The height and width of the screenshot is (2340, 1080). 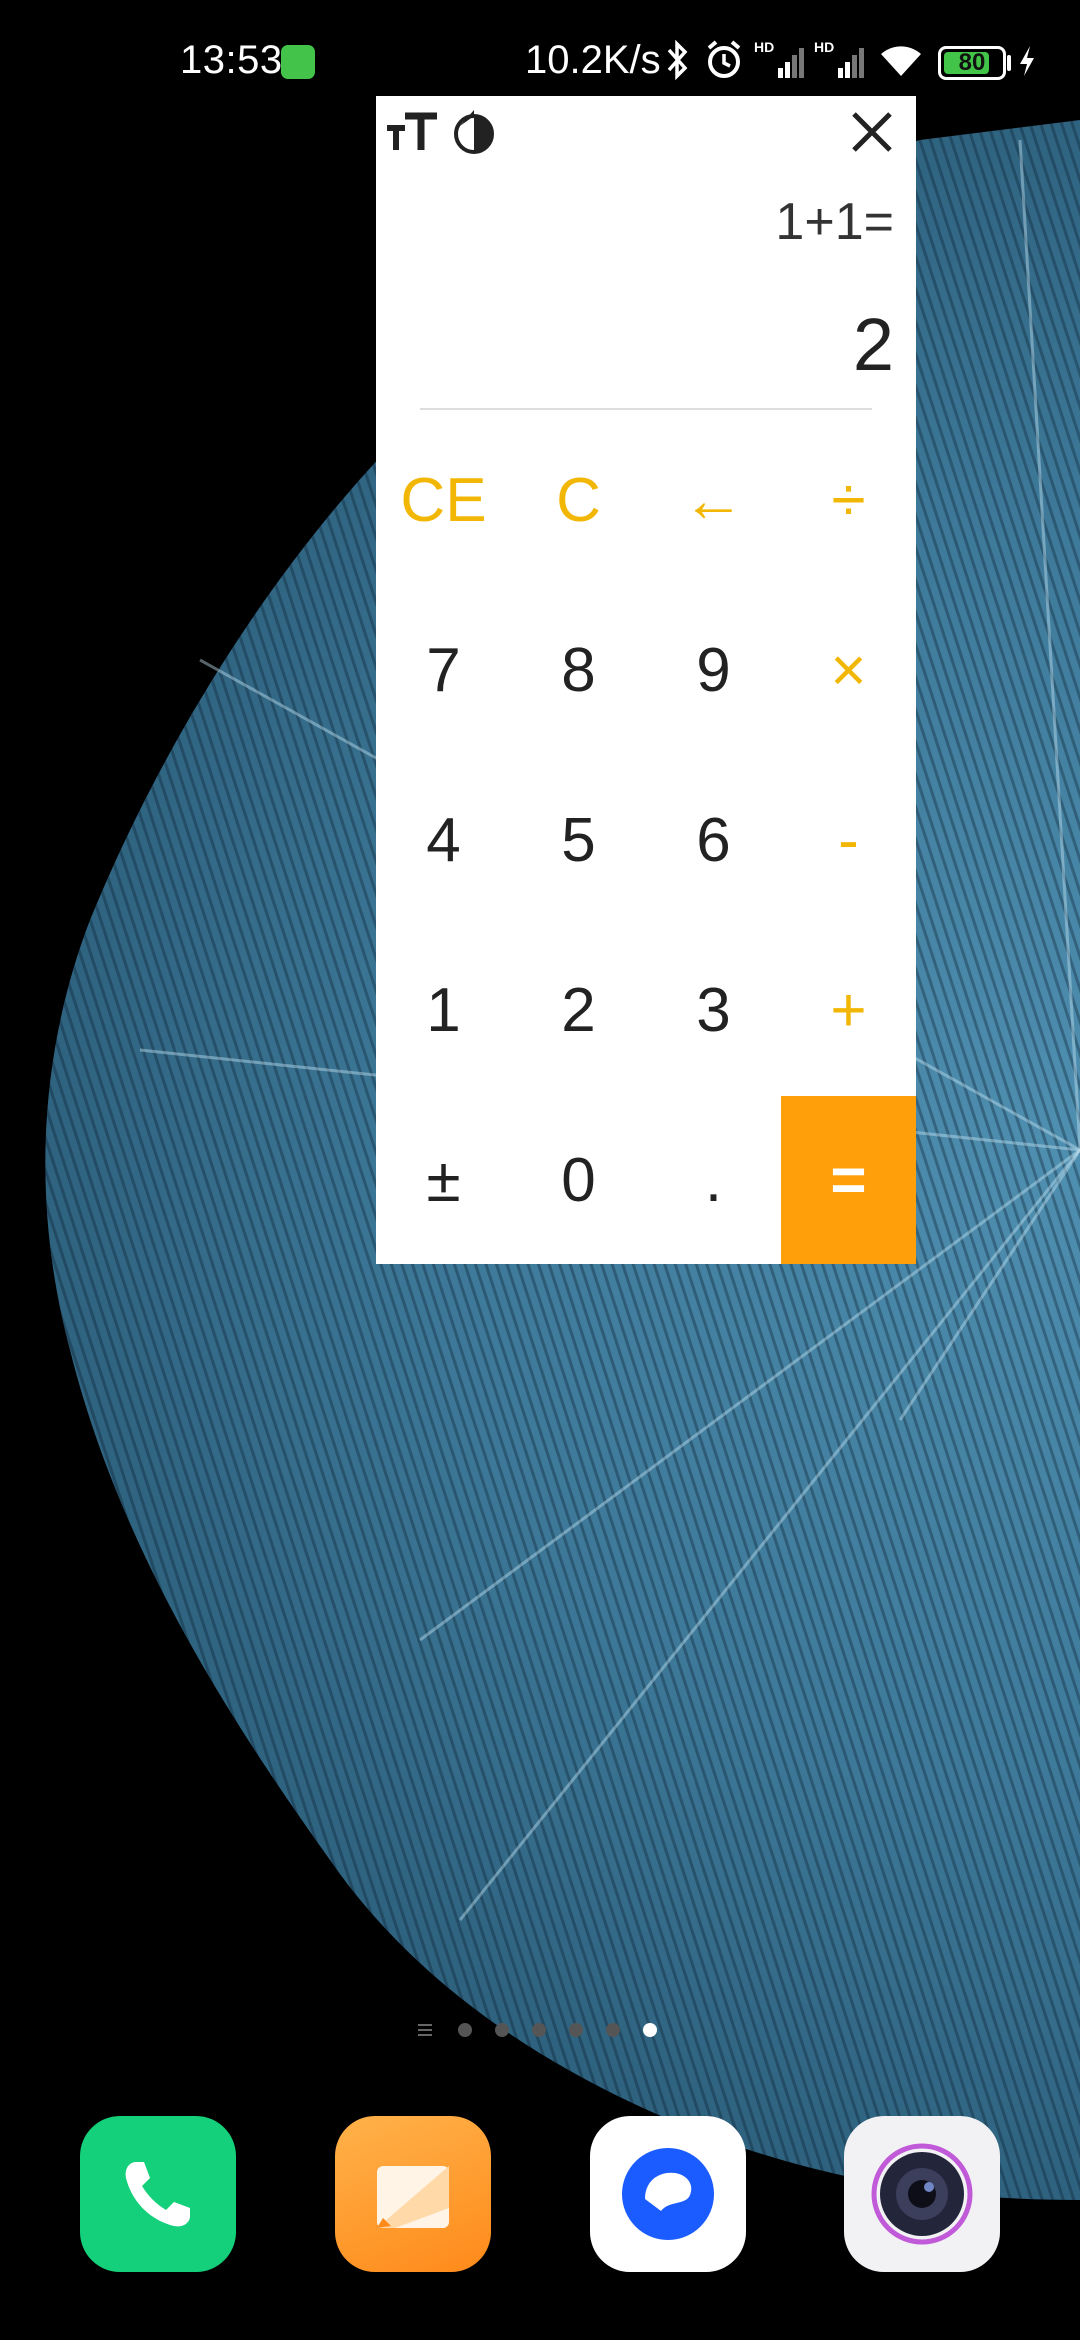 What do you see at coordinates (1027, 61) in the screenshot?
I see `charging-icon` at bounding box center [1027, 61].